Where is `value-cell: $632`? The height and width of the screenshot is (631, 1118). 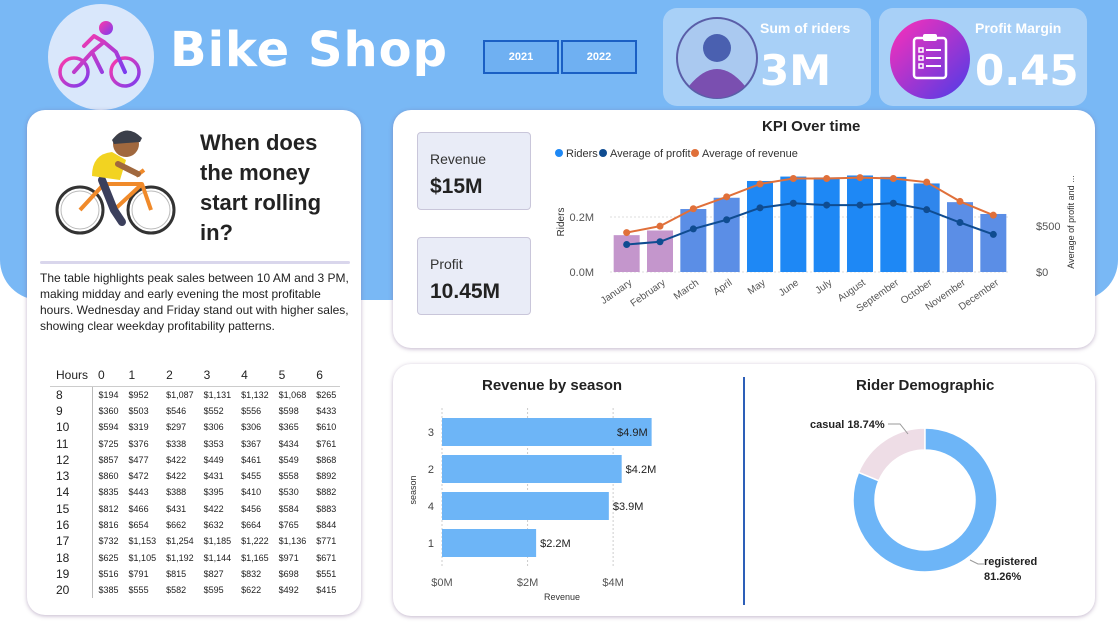 value-cell: $632 is located at coordinates (213, 525).